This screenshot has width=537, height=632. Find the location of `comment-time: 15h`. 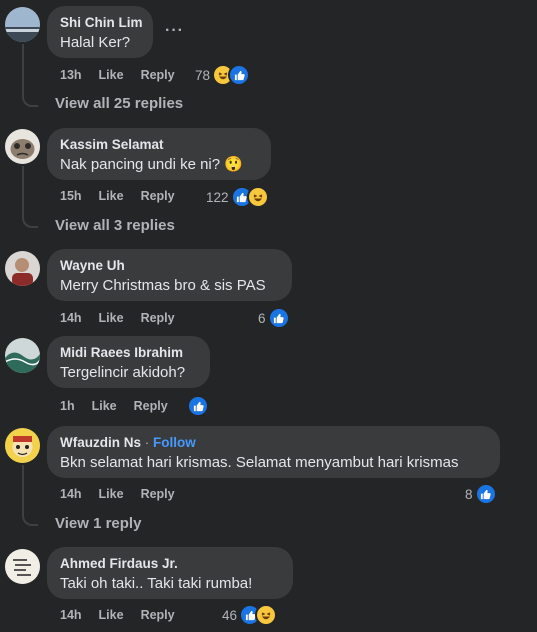

comment-time: 15h is located at coordinates (71, 196).